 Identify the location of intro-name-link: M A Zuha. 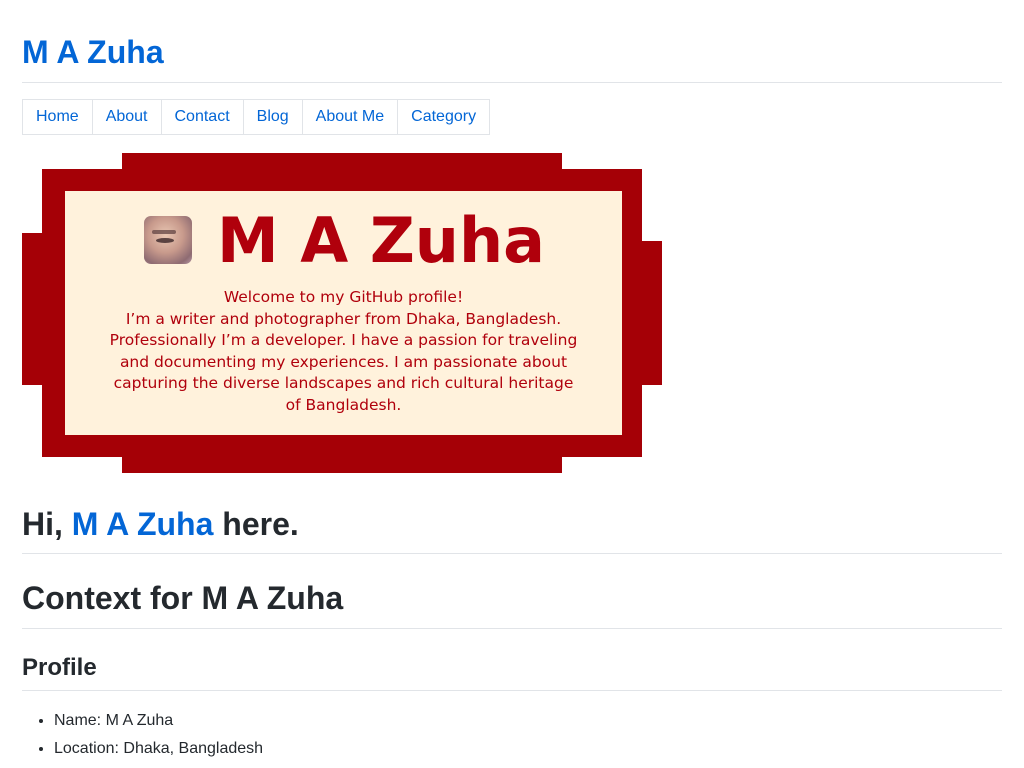
(143, 524).